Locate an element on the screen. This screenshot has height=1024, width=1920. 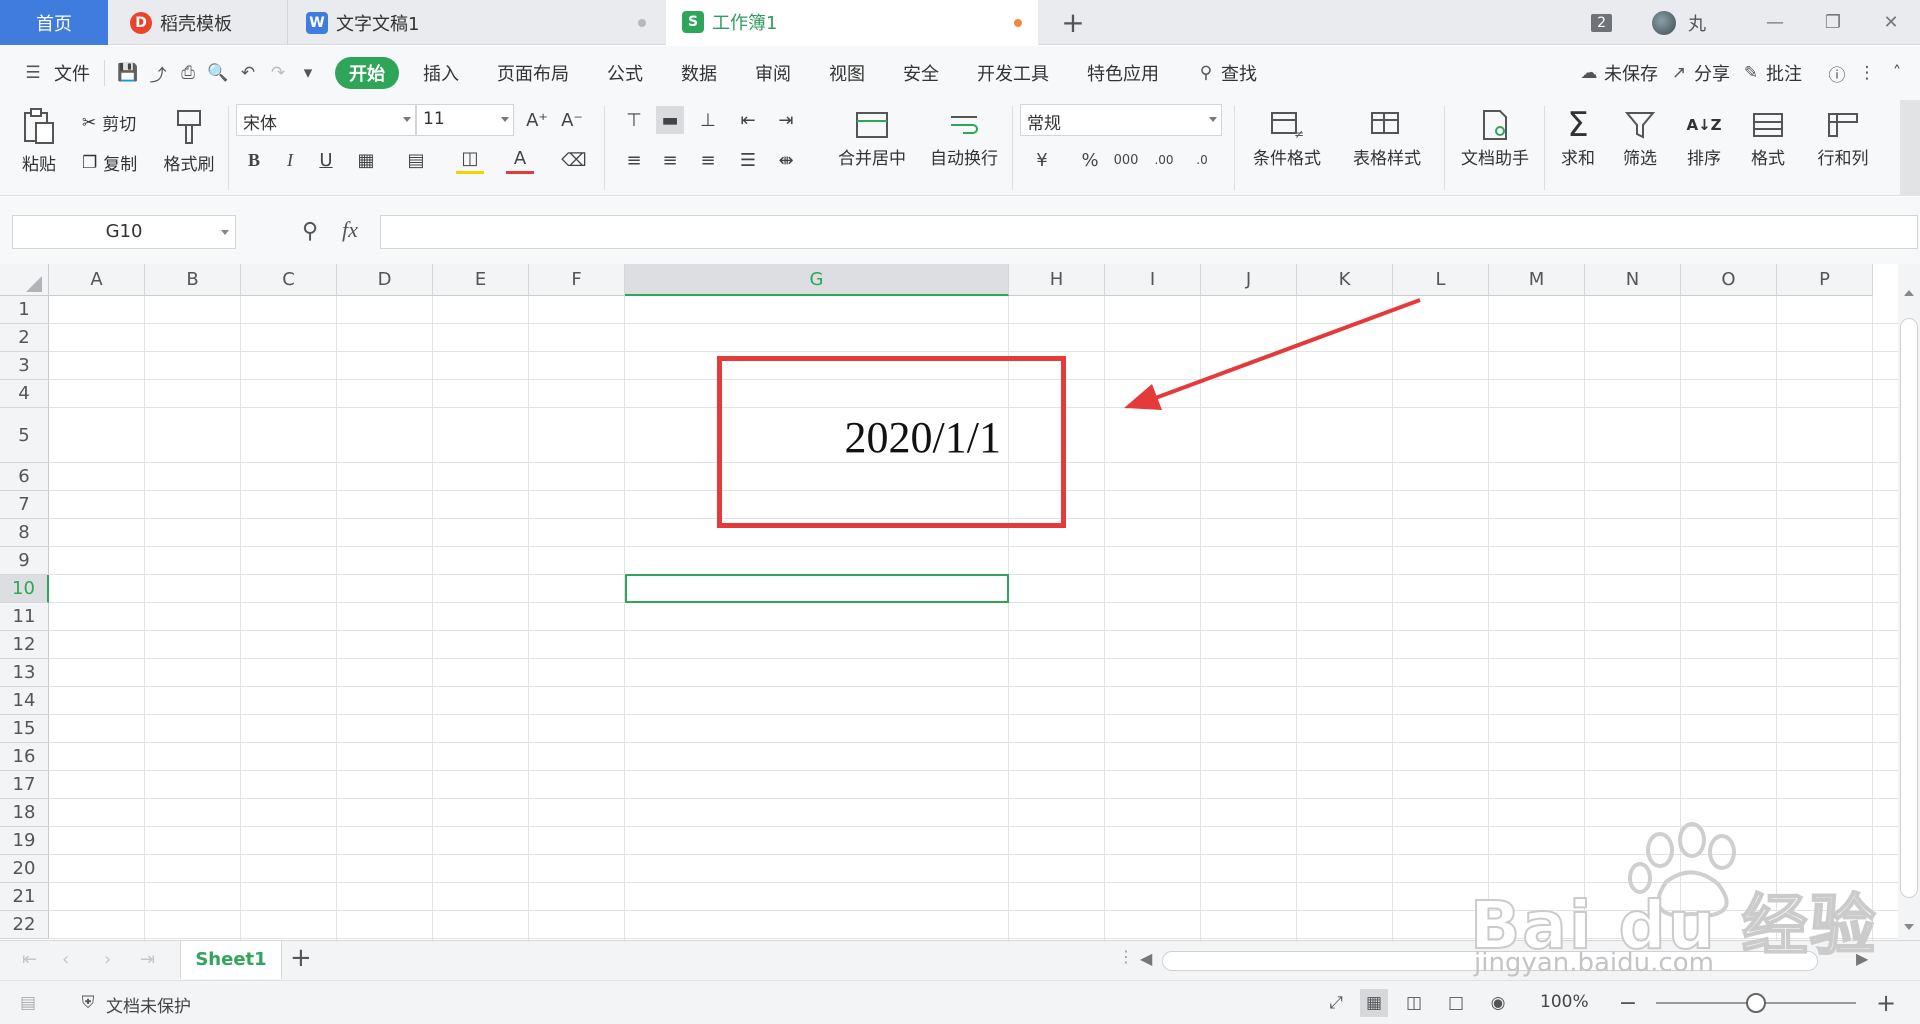
number-format-select: 常规 is located at coordinates (1121, 120).